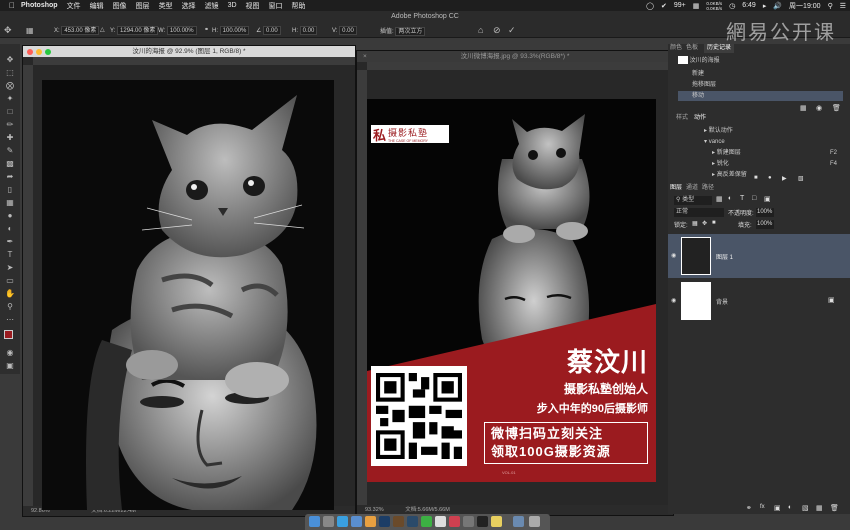 This screenshot has height=530, width=850. I want to click on close-window-button, so click(30, 52).